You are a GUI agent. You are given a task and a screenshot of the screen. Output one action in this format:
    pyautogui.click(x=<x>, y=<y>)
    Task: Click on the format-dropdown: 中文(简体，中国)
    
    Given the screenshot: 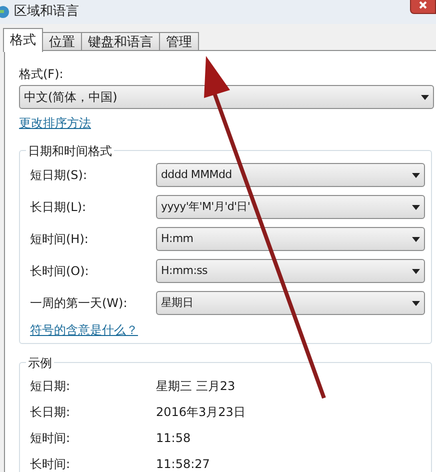 What is the action you would take?
    pyautogui.click(x=226, y=97)
    